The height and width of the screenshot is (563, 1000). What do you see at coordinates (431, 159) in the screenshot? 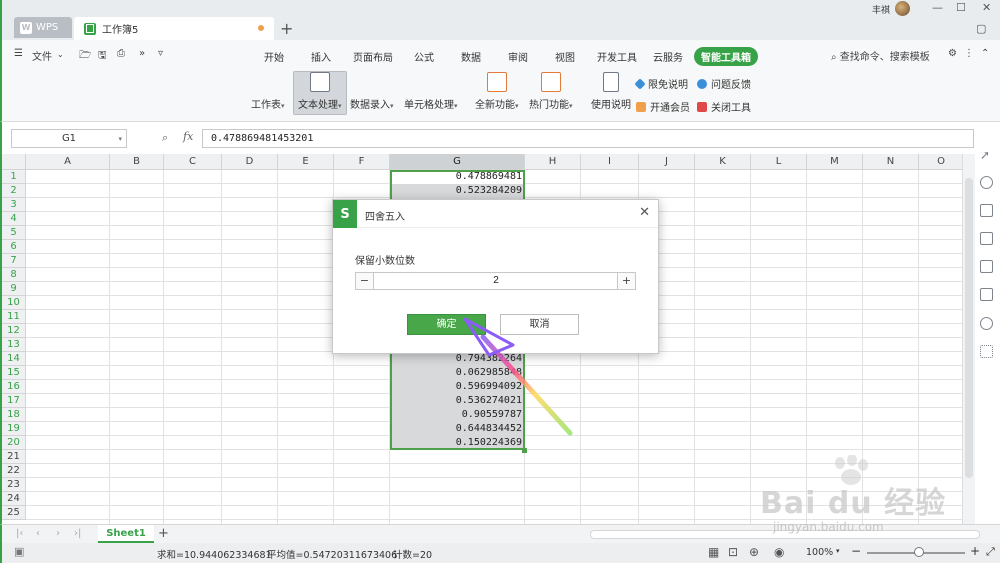
I see `cell-processing-button: 单元格处理▾` at bounding box center [431, 159].